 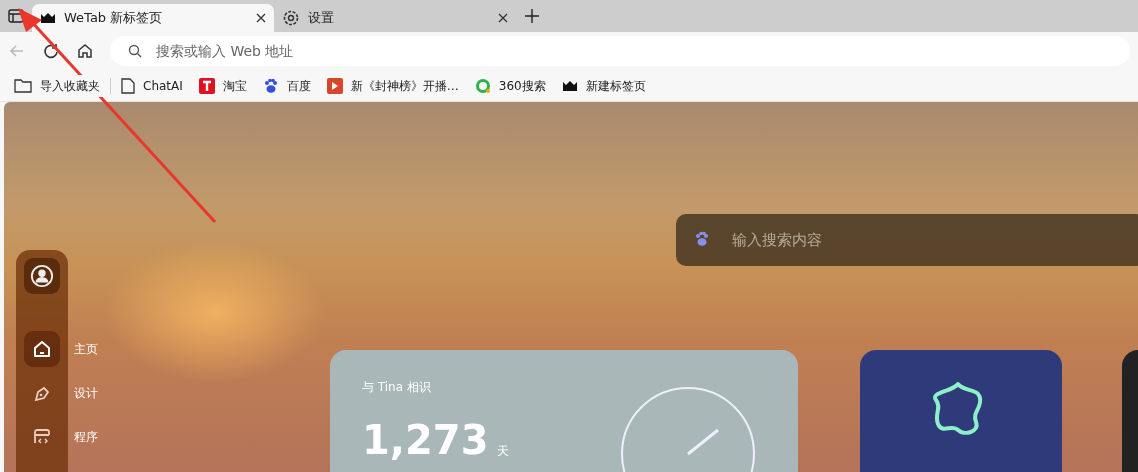 I want to click on tab-title: WeTab 新标签页, so click(x=114, y=18).